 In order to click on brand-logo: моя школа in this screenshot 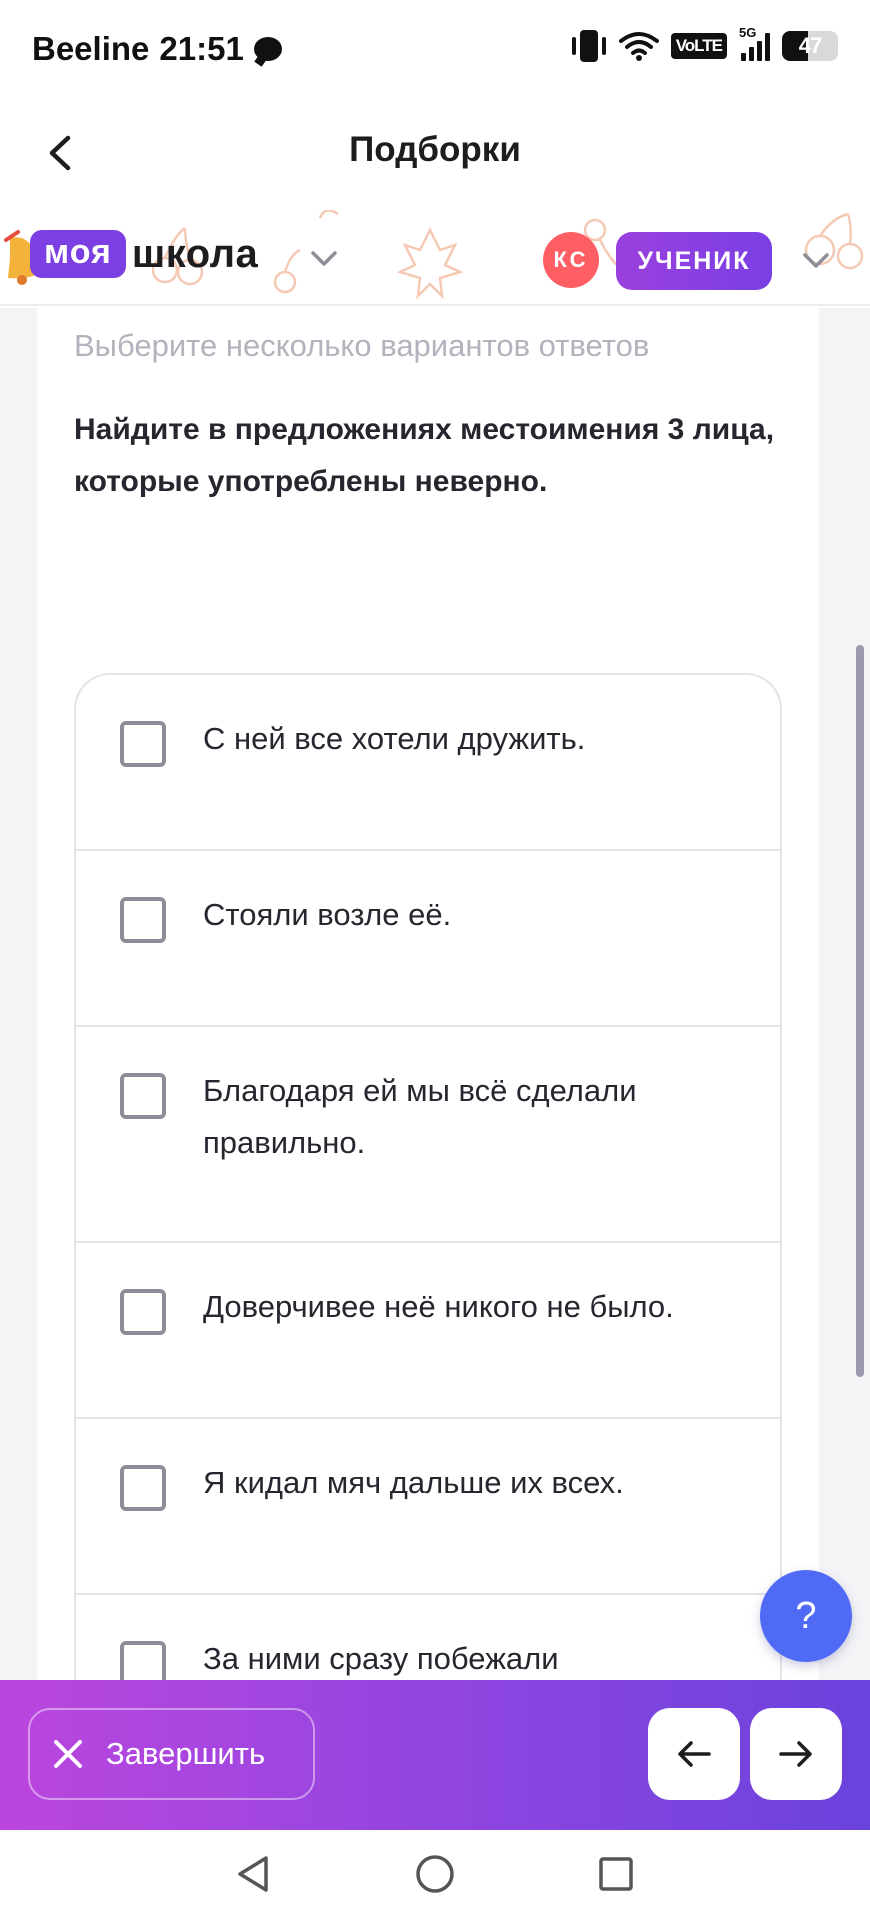, I will do `click(144, 254)`.